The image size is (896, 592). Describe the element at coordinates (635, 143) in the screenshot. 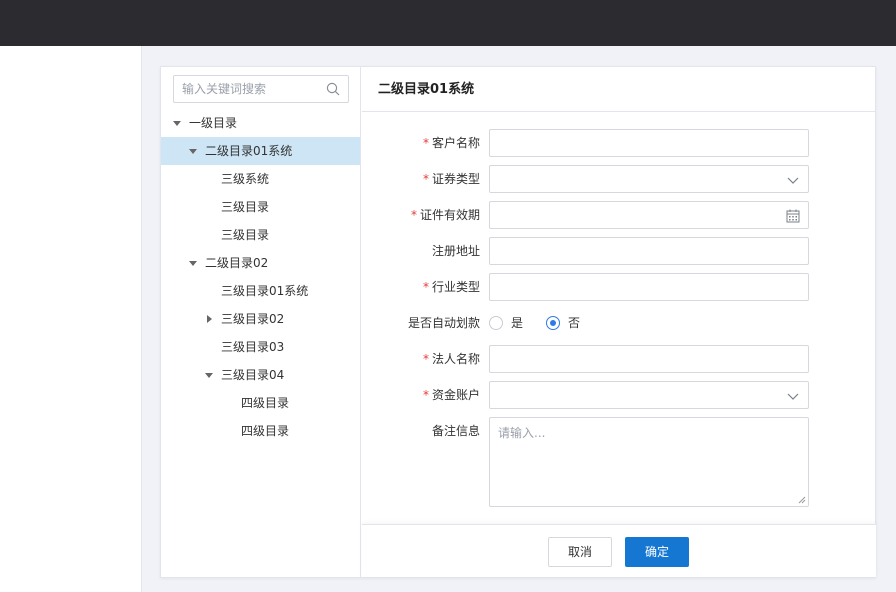

I see `customer-name-input` at that location.